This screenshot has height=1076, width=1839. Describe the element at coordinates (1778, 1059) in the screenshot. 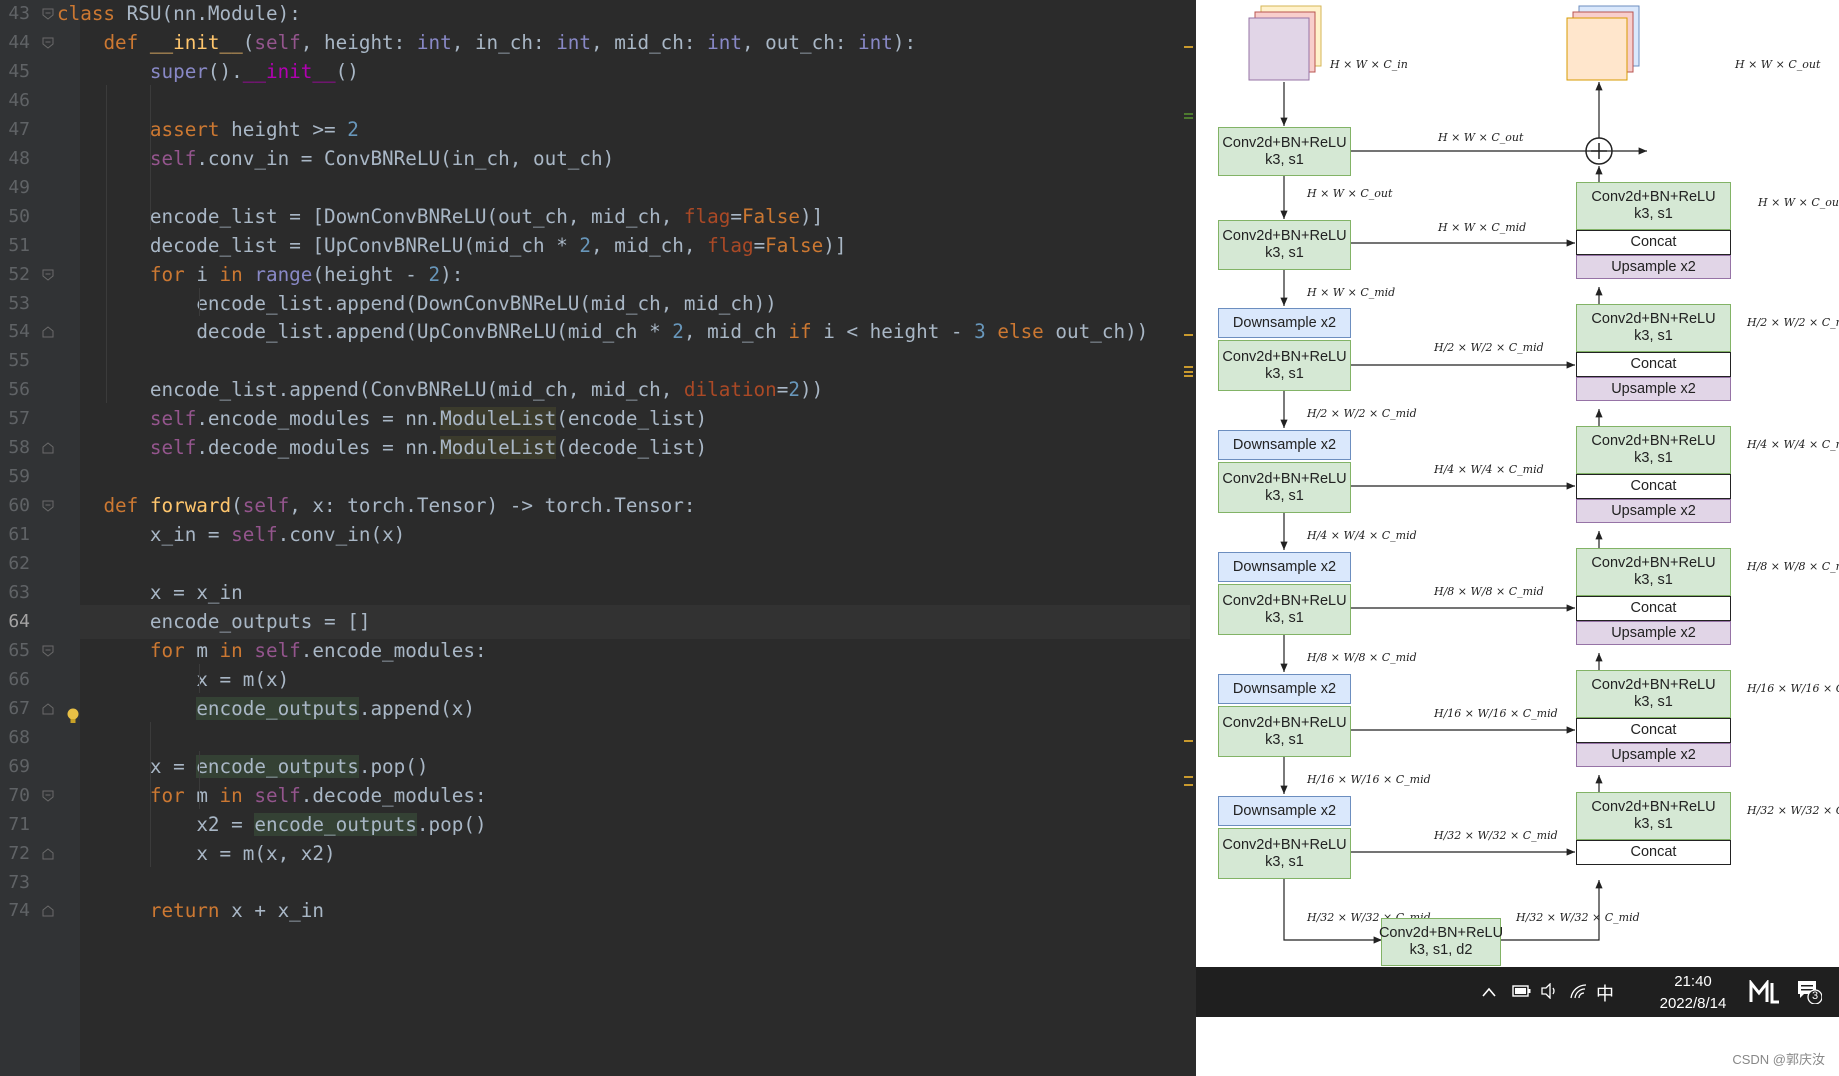

I see `watermark: CSDN @郭庆汝` at that location.